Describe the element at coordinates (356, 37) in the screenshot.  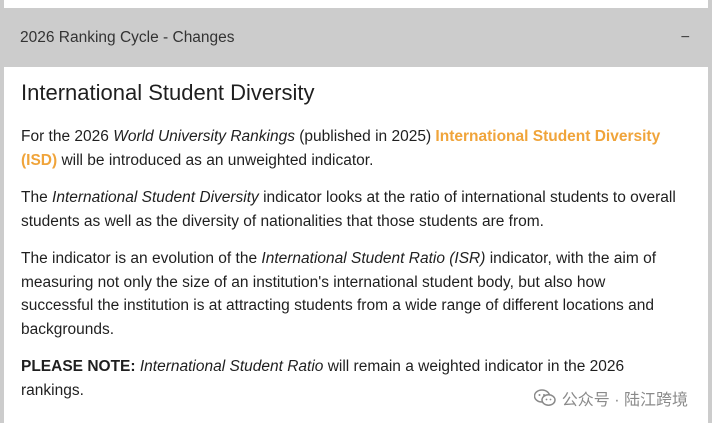
I see `accordion-header: 2026 Ranking Cycle - Changes −` at that location.